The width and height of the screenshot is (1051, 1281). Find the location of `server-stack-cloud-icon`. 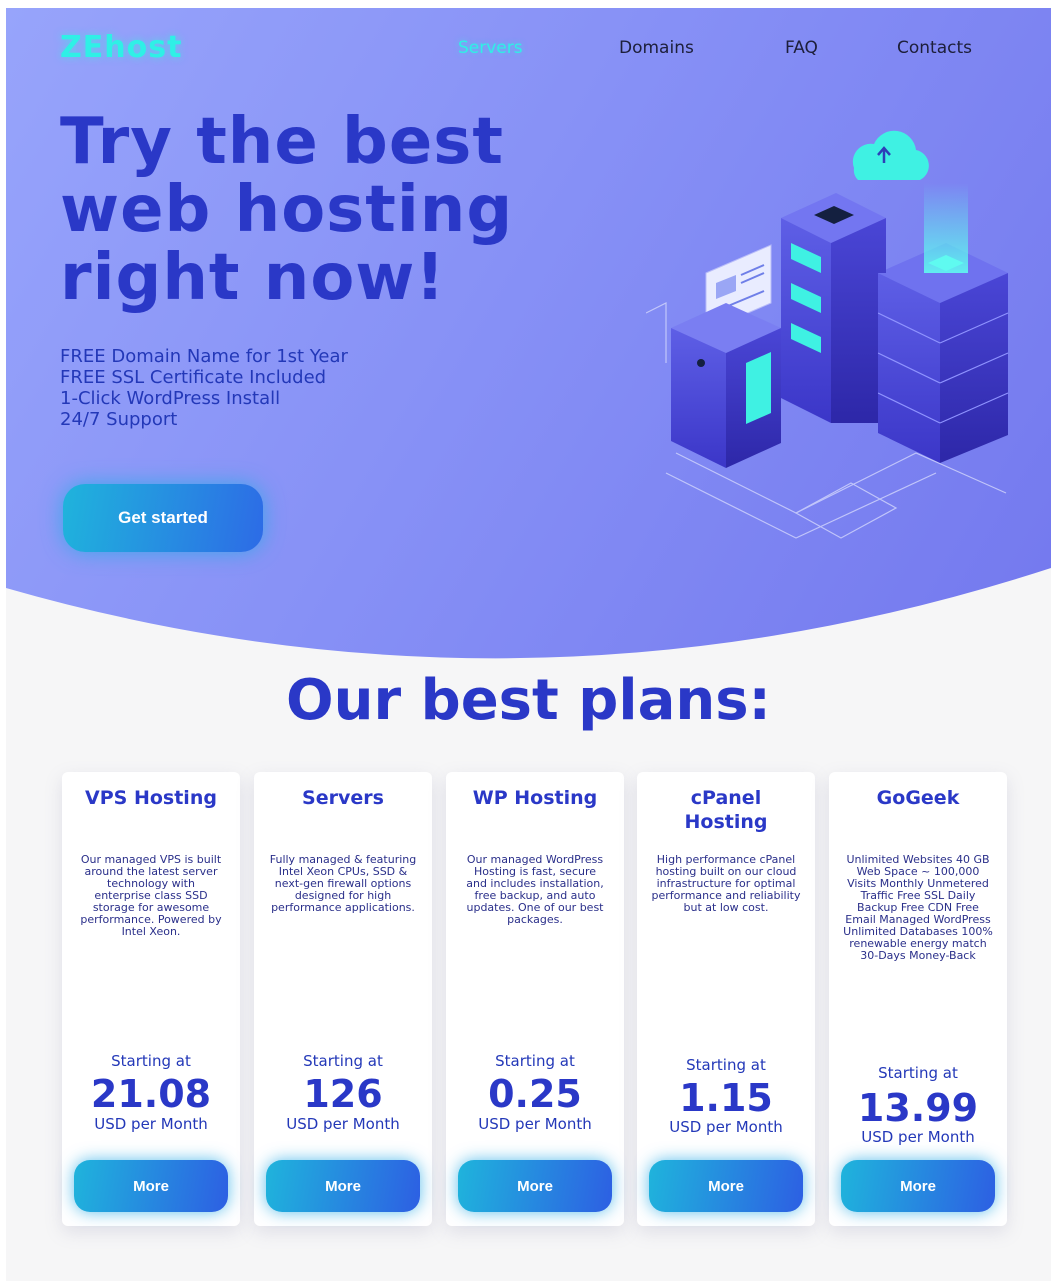

server-stack-cloud-icon is located at coordinates (827, 334).